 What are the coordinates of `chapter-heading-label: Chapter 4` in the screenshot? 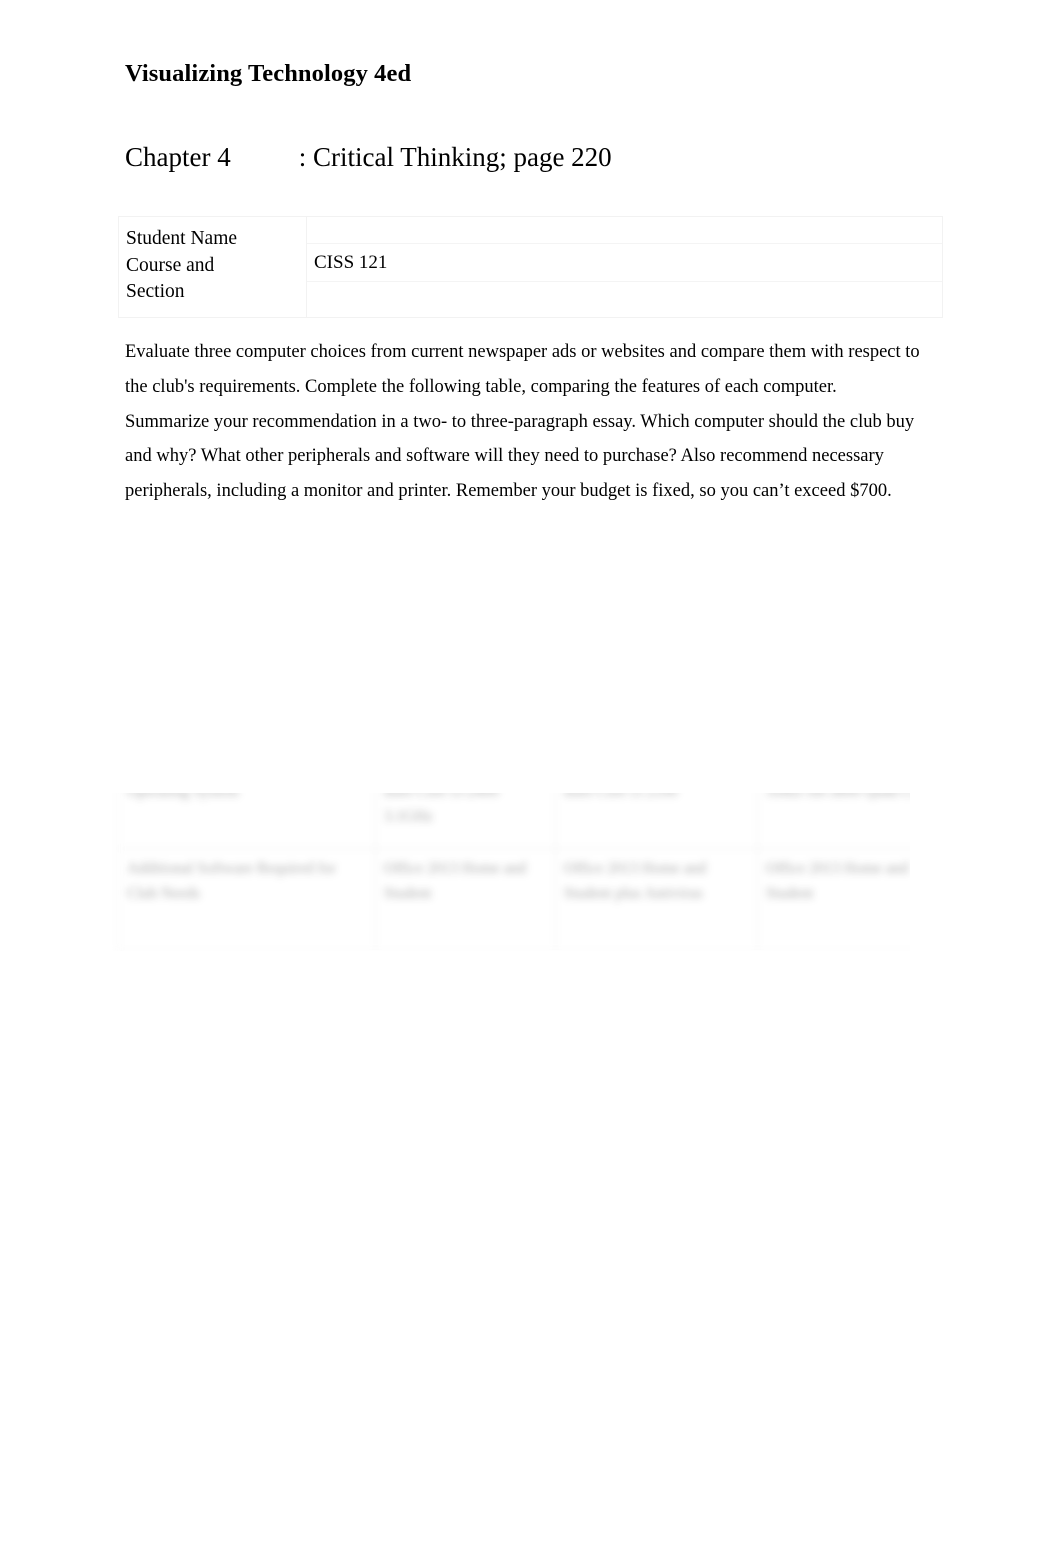 It's located at (178, 157).